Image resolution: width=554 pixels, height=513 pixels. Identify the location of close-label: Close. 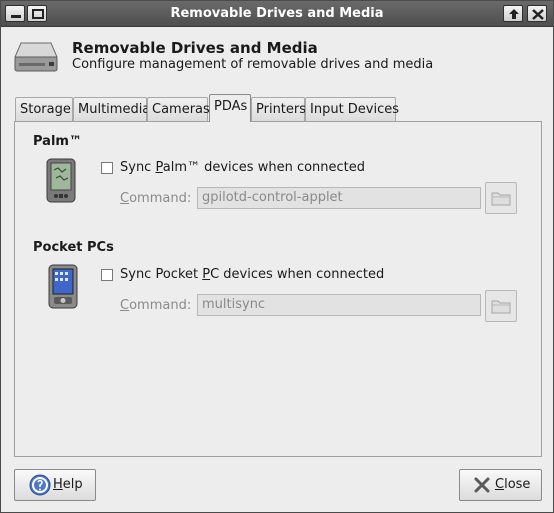
(512, 484).